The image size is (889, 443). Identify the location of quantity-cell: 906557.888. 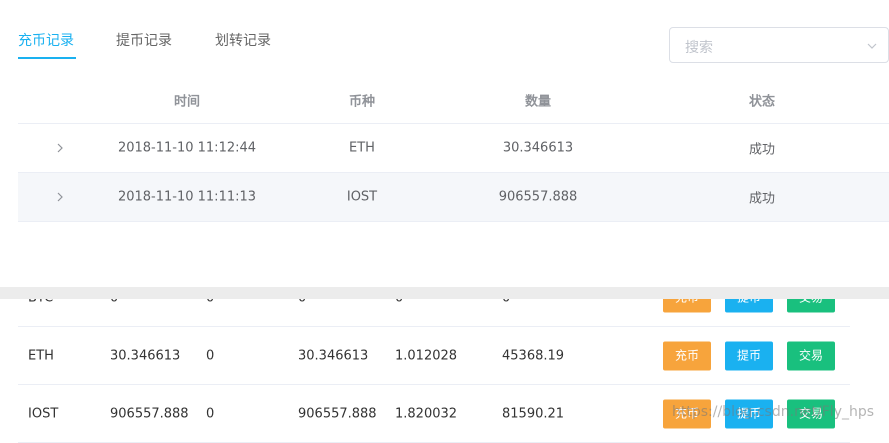
(538, 197).